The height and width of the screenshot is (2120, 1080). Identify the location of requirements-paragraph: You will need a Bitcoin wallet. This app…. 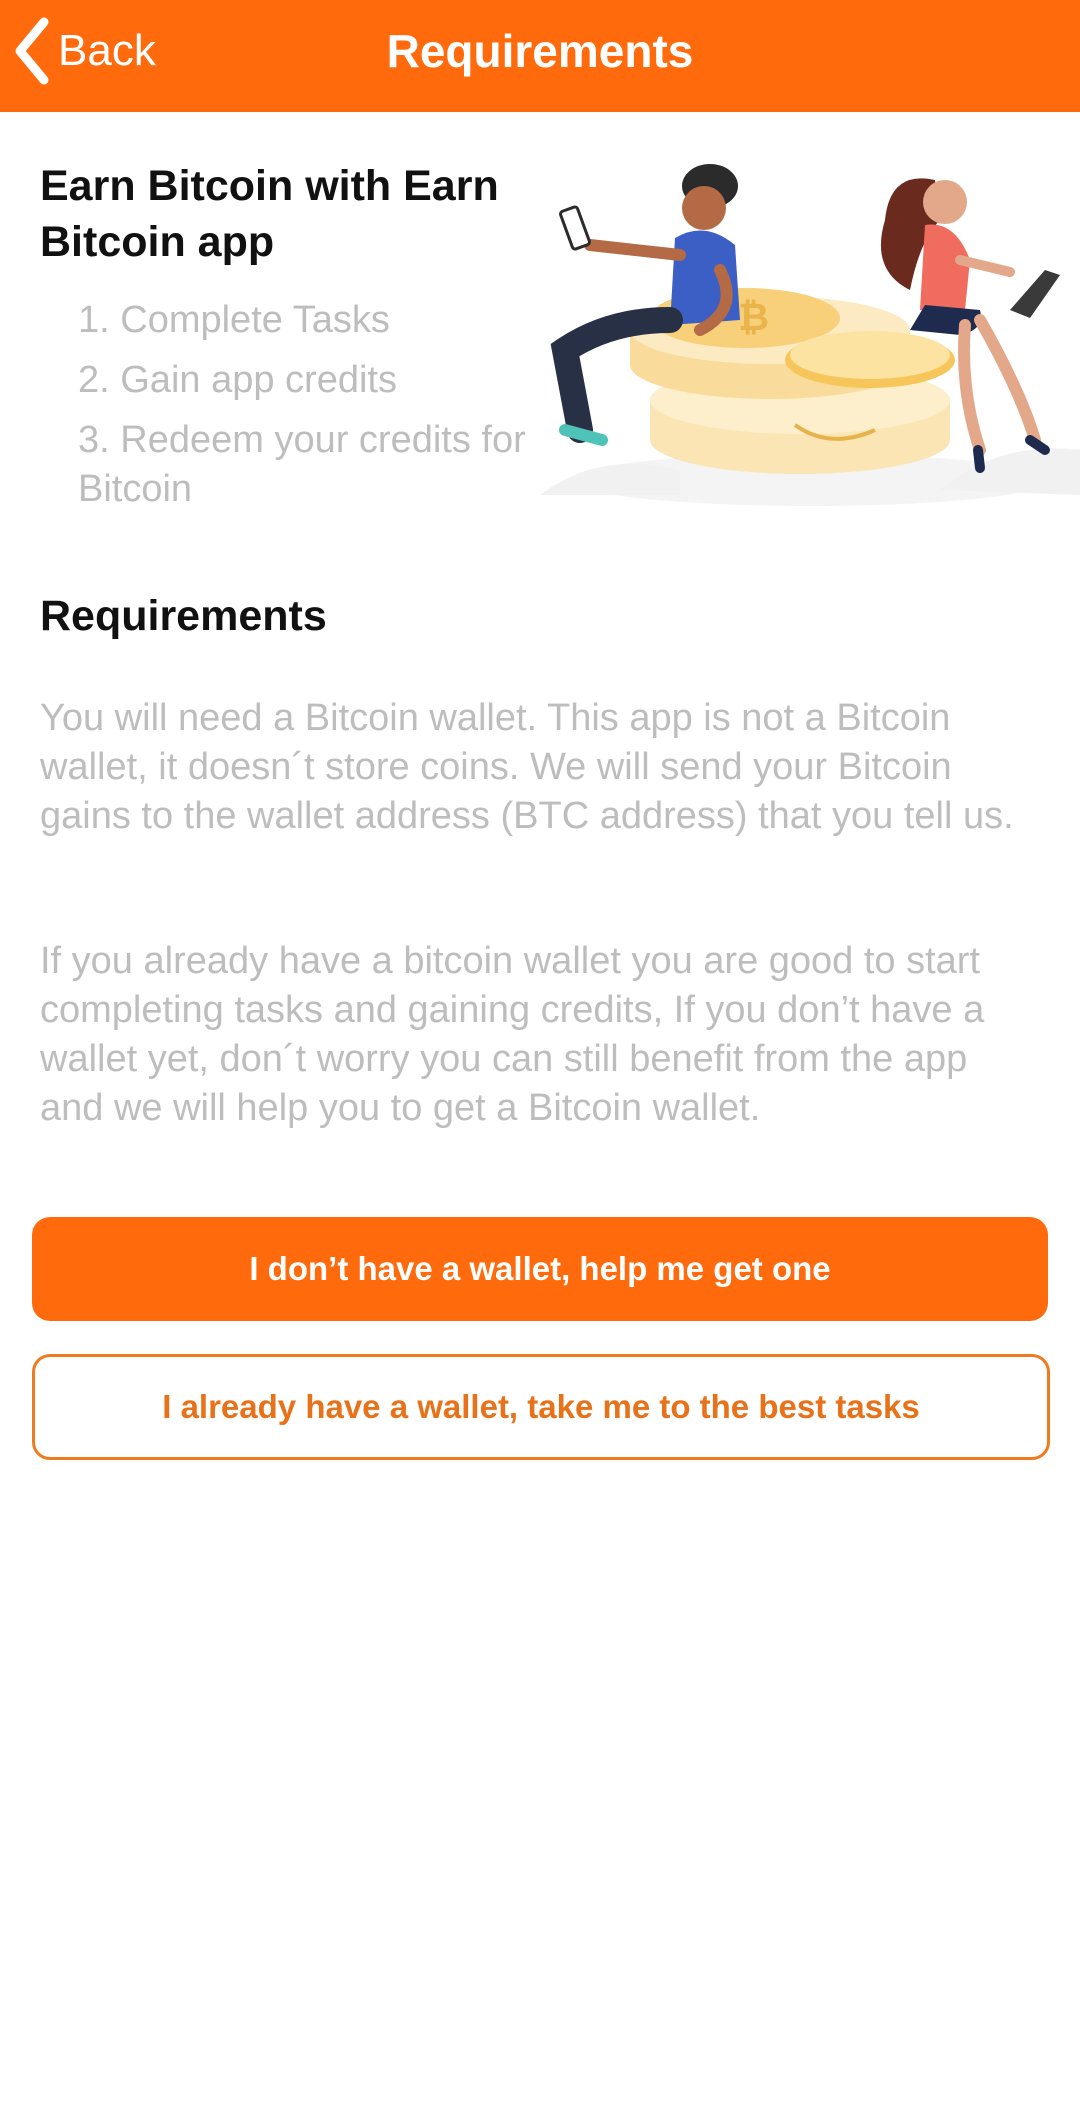
(527, 767).